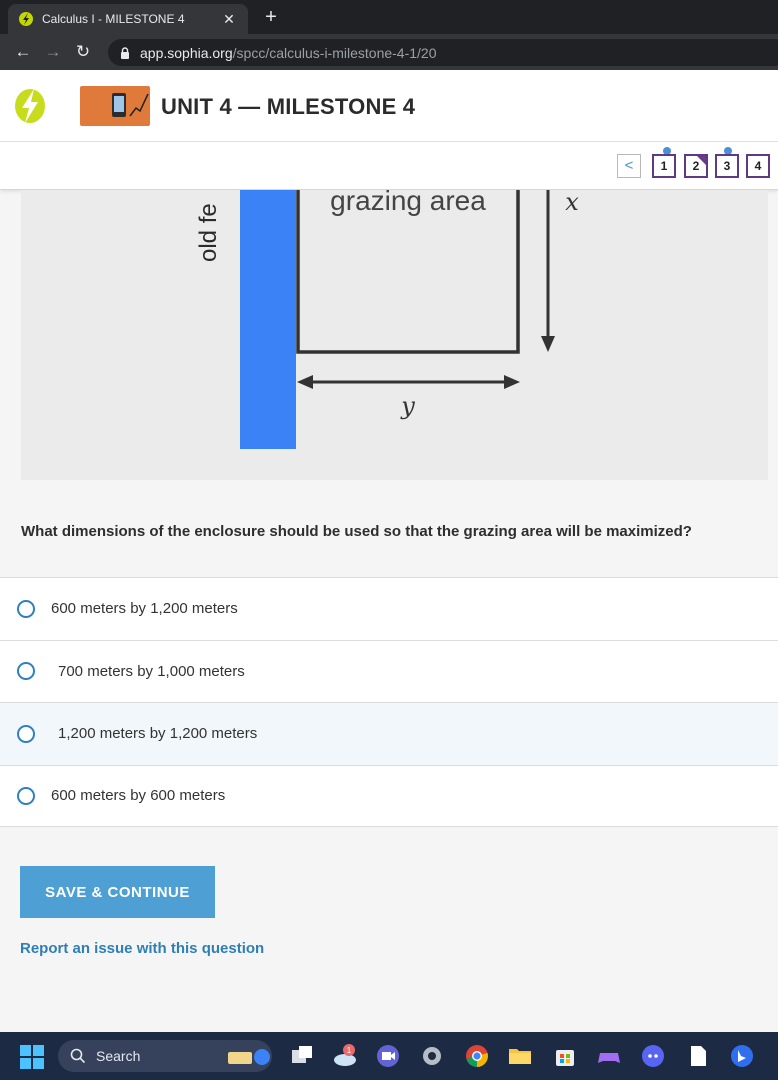  I want to click on weather-icon: 1, so click(345, 1056).